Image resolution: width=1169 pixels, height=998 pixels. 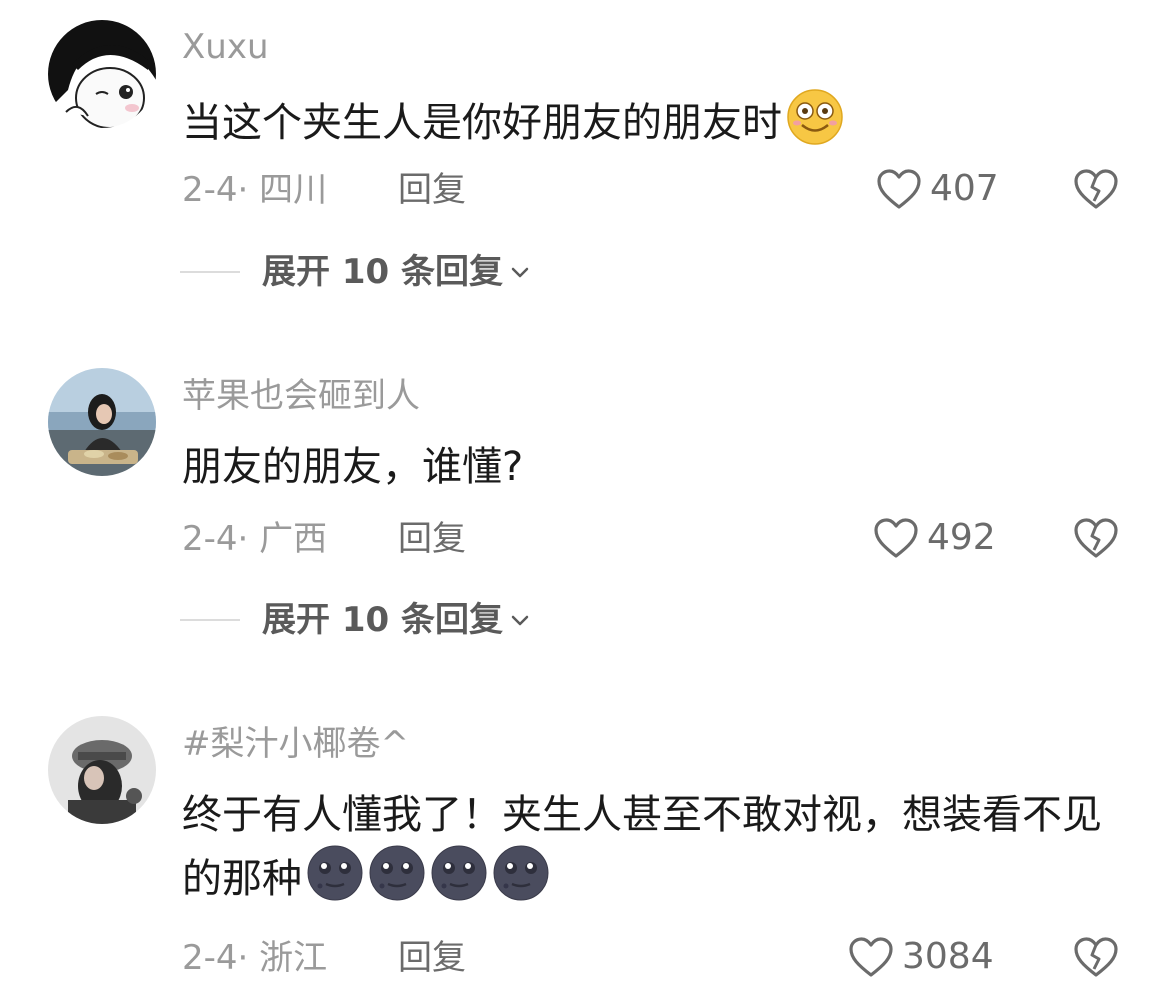 I want to click on like-count: 492, so click(x=961, y=537).